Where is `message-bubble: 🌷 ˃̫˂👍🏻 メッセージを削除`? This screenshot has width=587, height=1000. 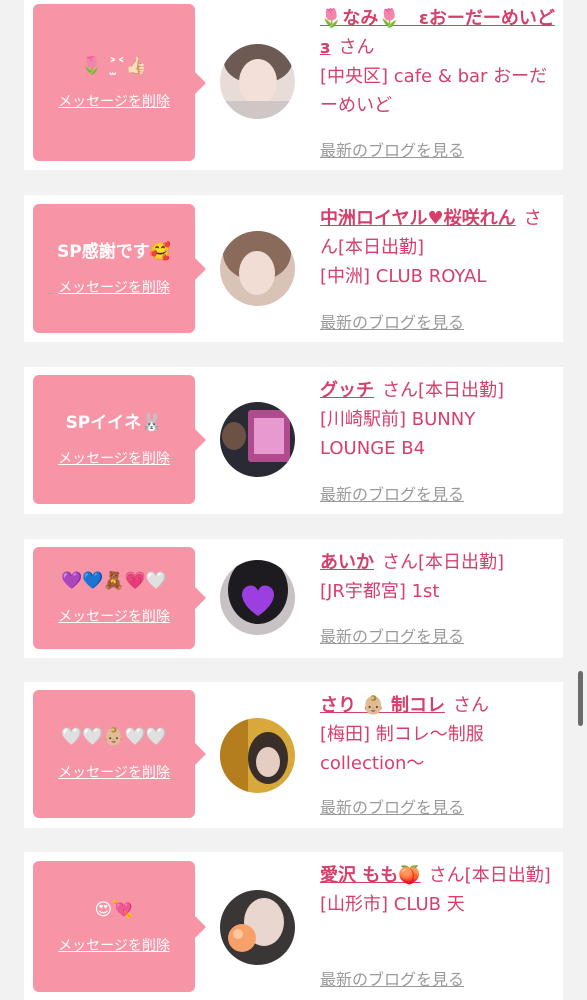
message-bubble: 🌷 ˃̫˂👍🏻 メッセージを削除 is located at coordinates (119, 82).